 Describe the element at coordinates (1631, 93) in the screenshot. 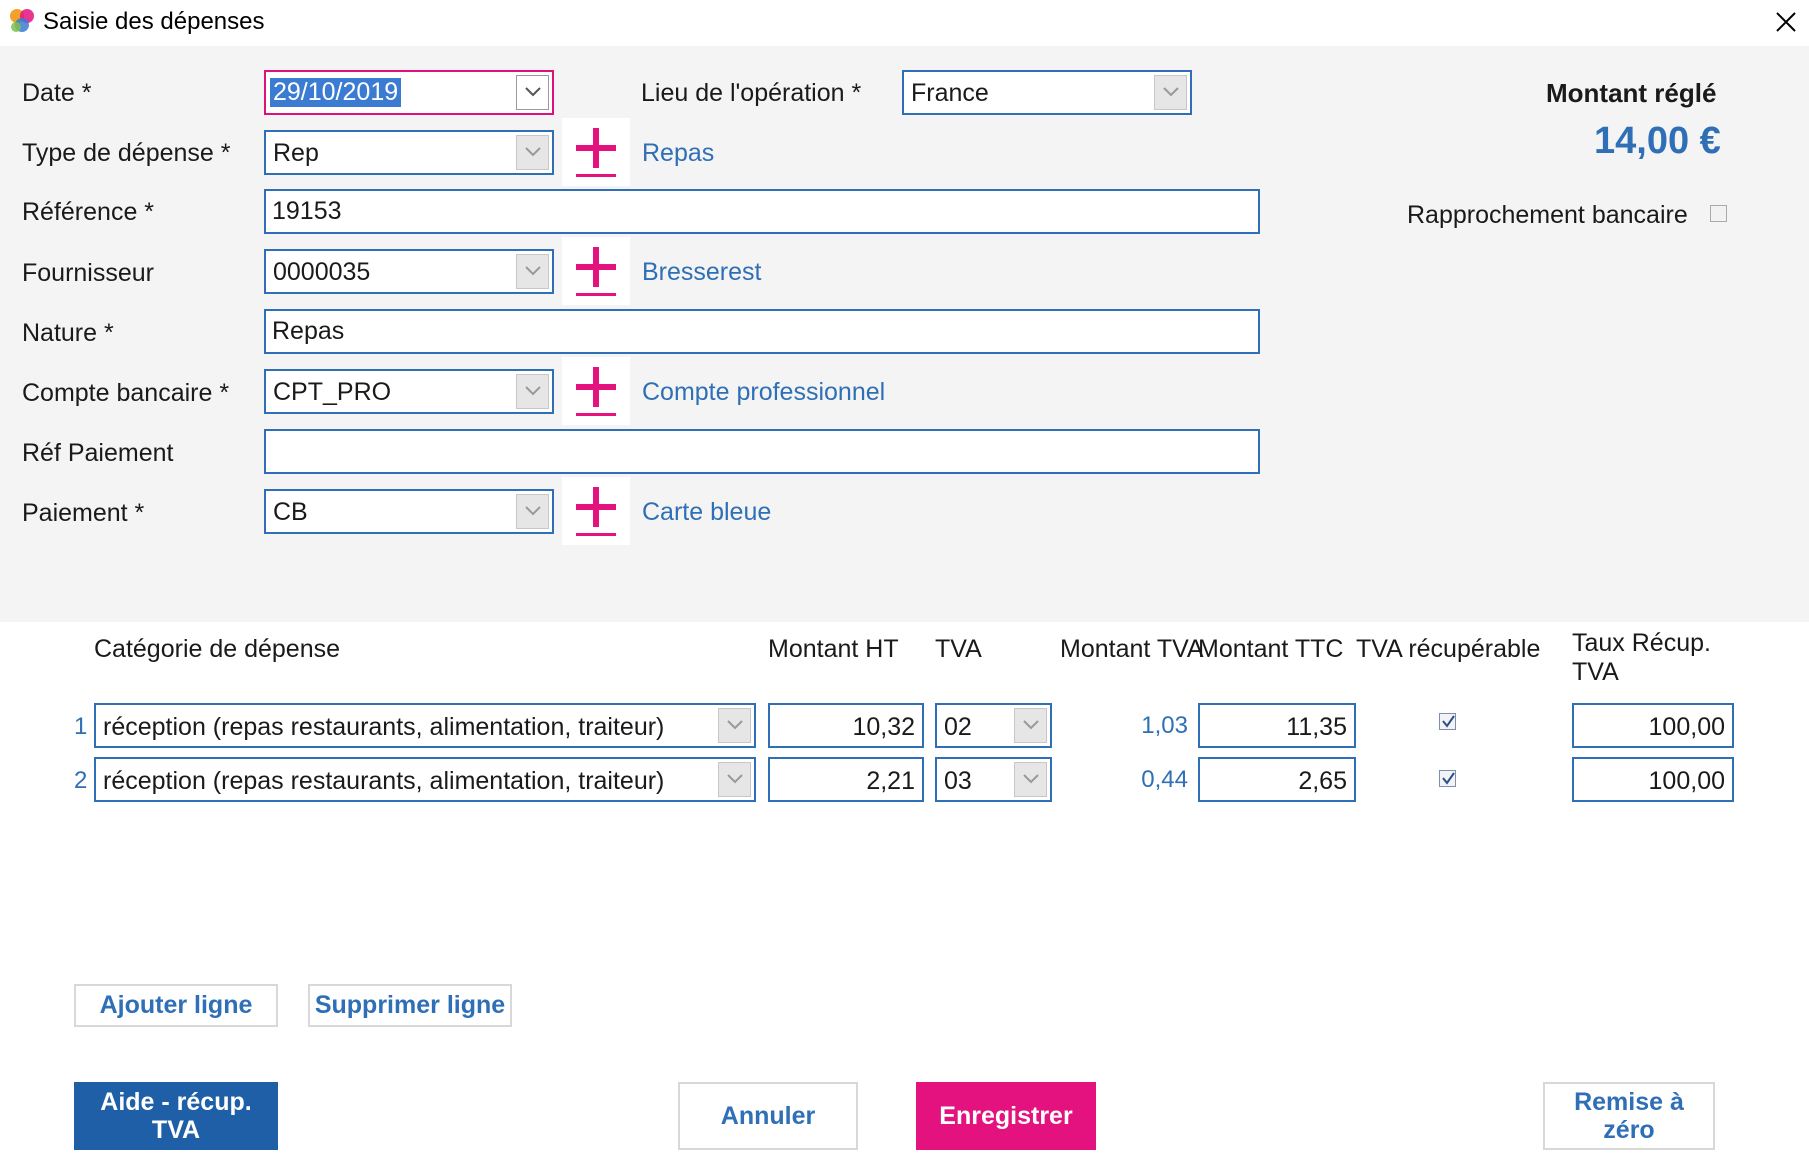

I see `montant-regle-title: Montant réglé` at that location.